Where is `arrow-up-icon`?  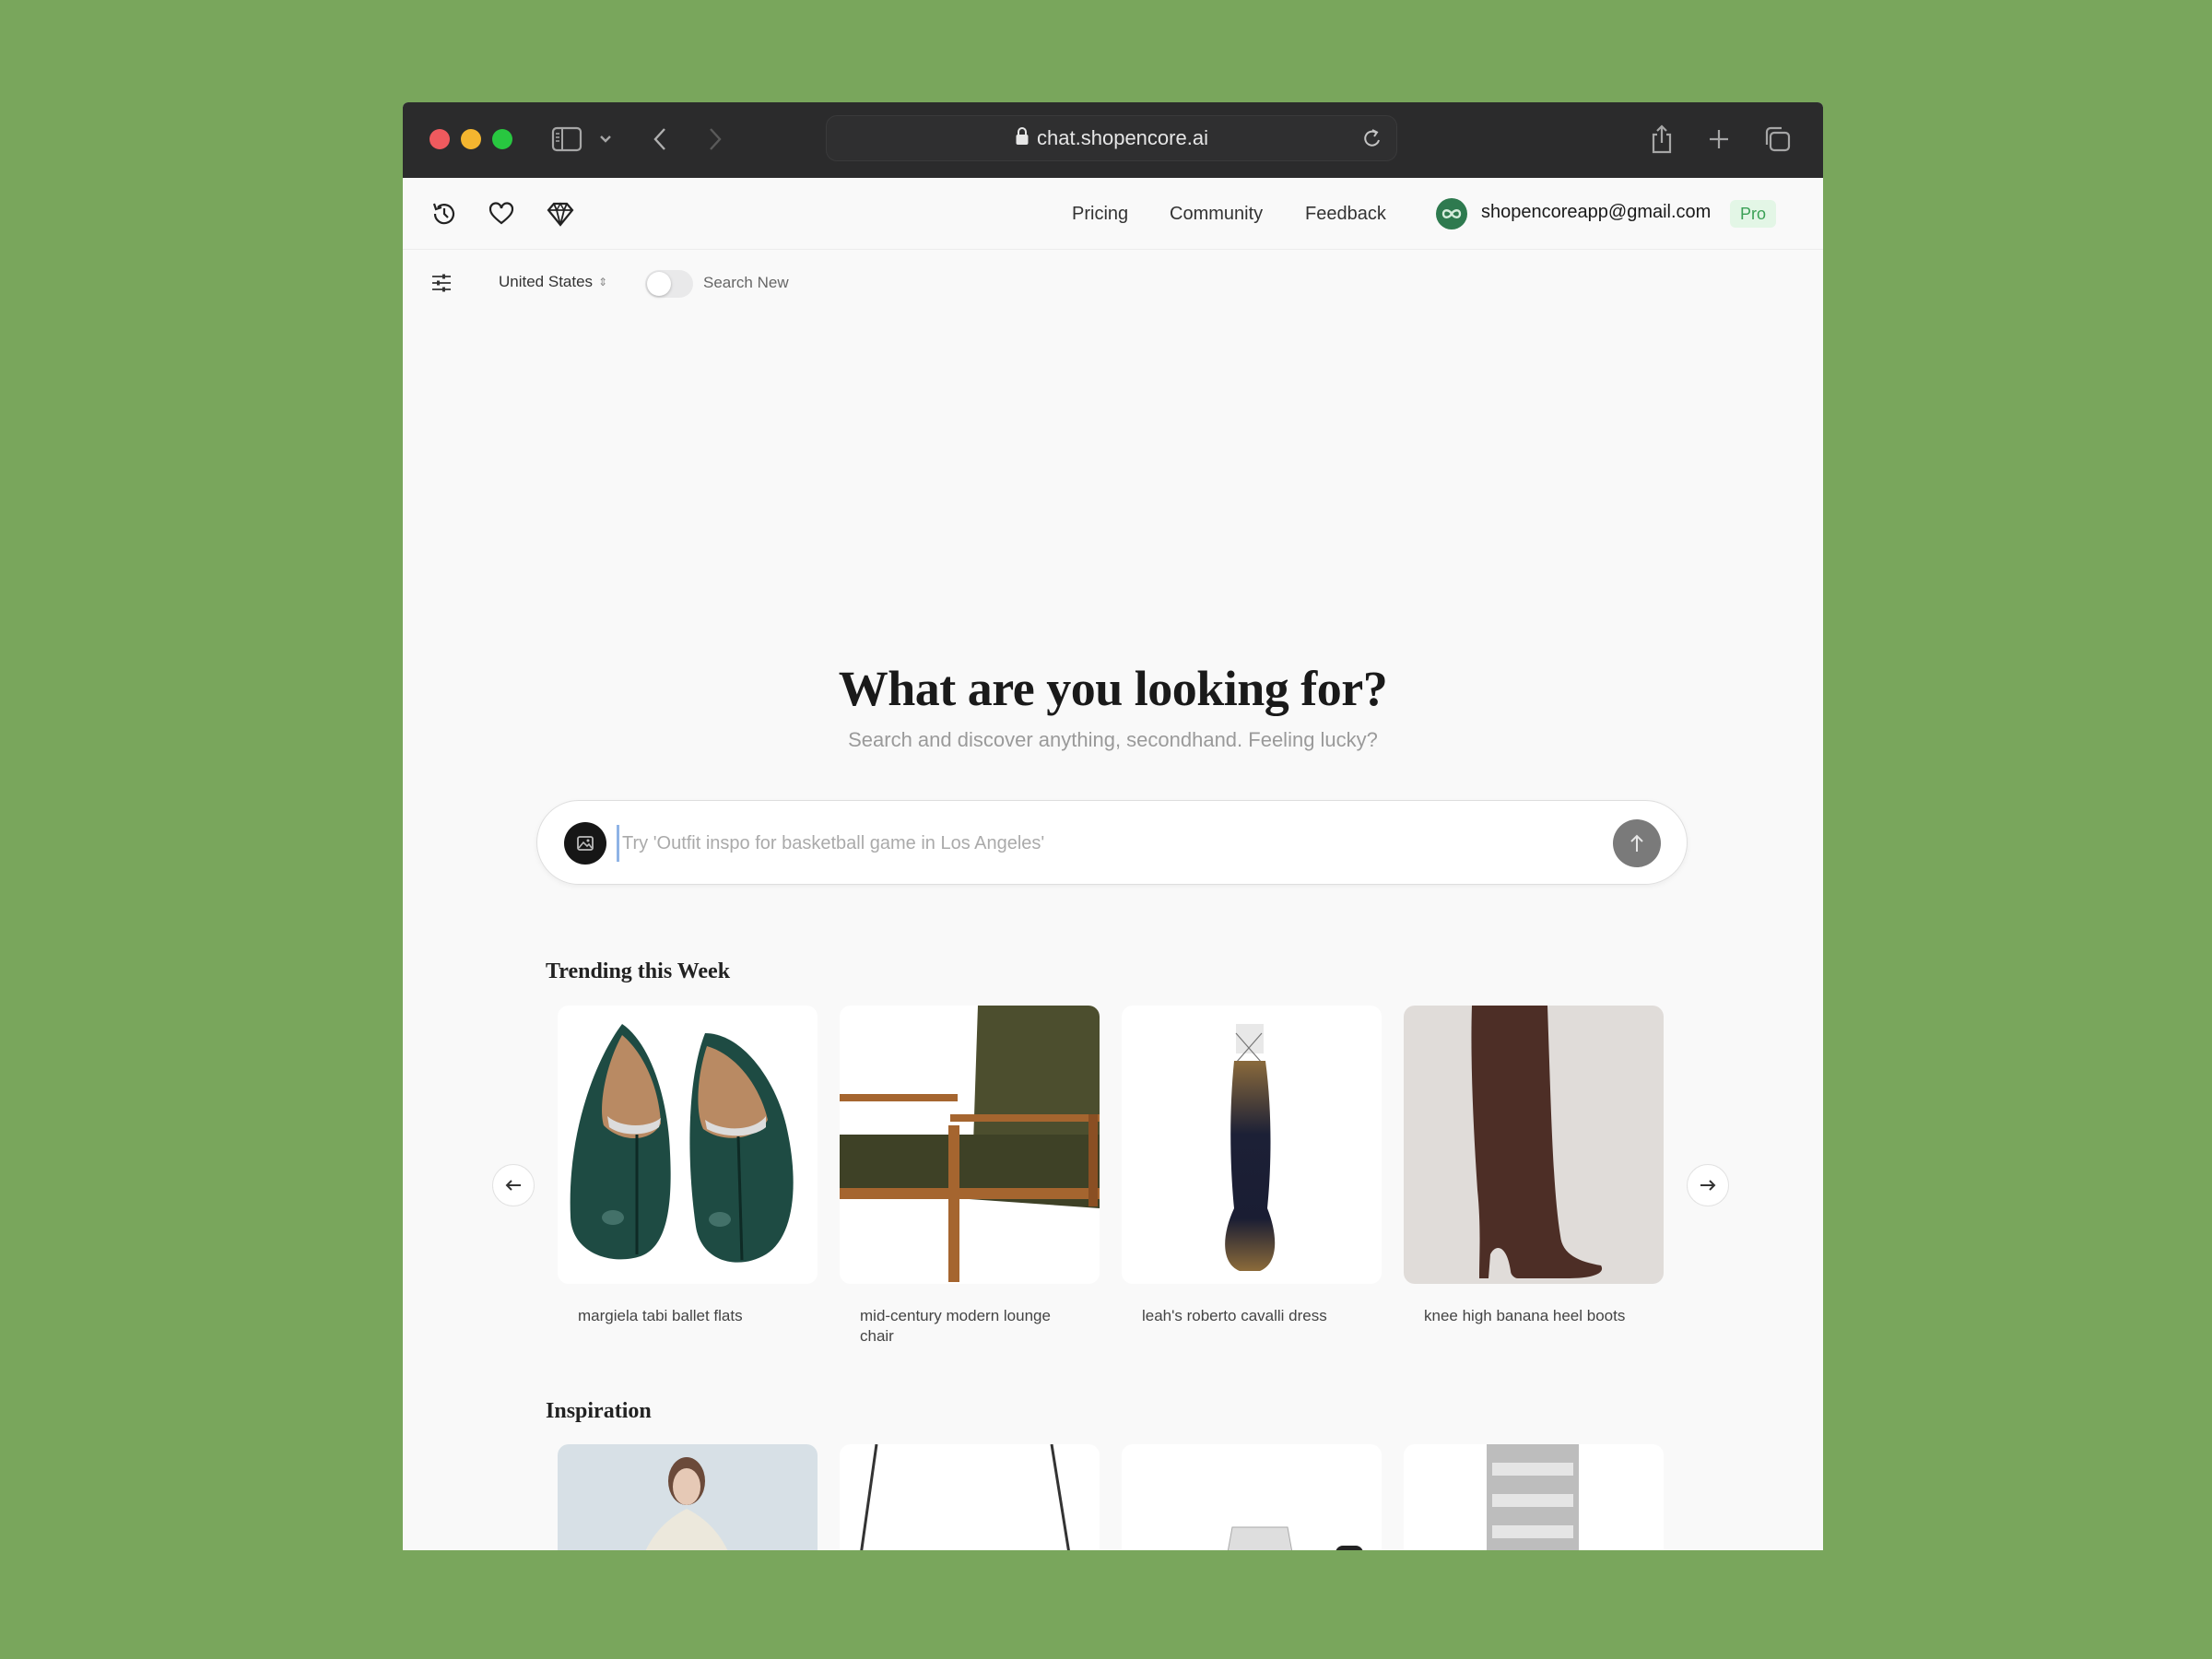
arrow-up-icon is located at coordinates (1636, 843).